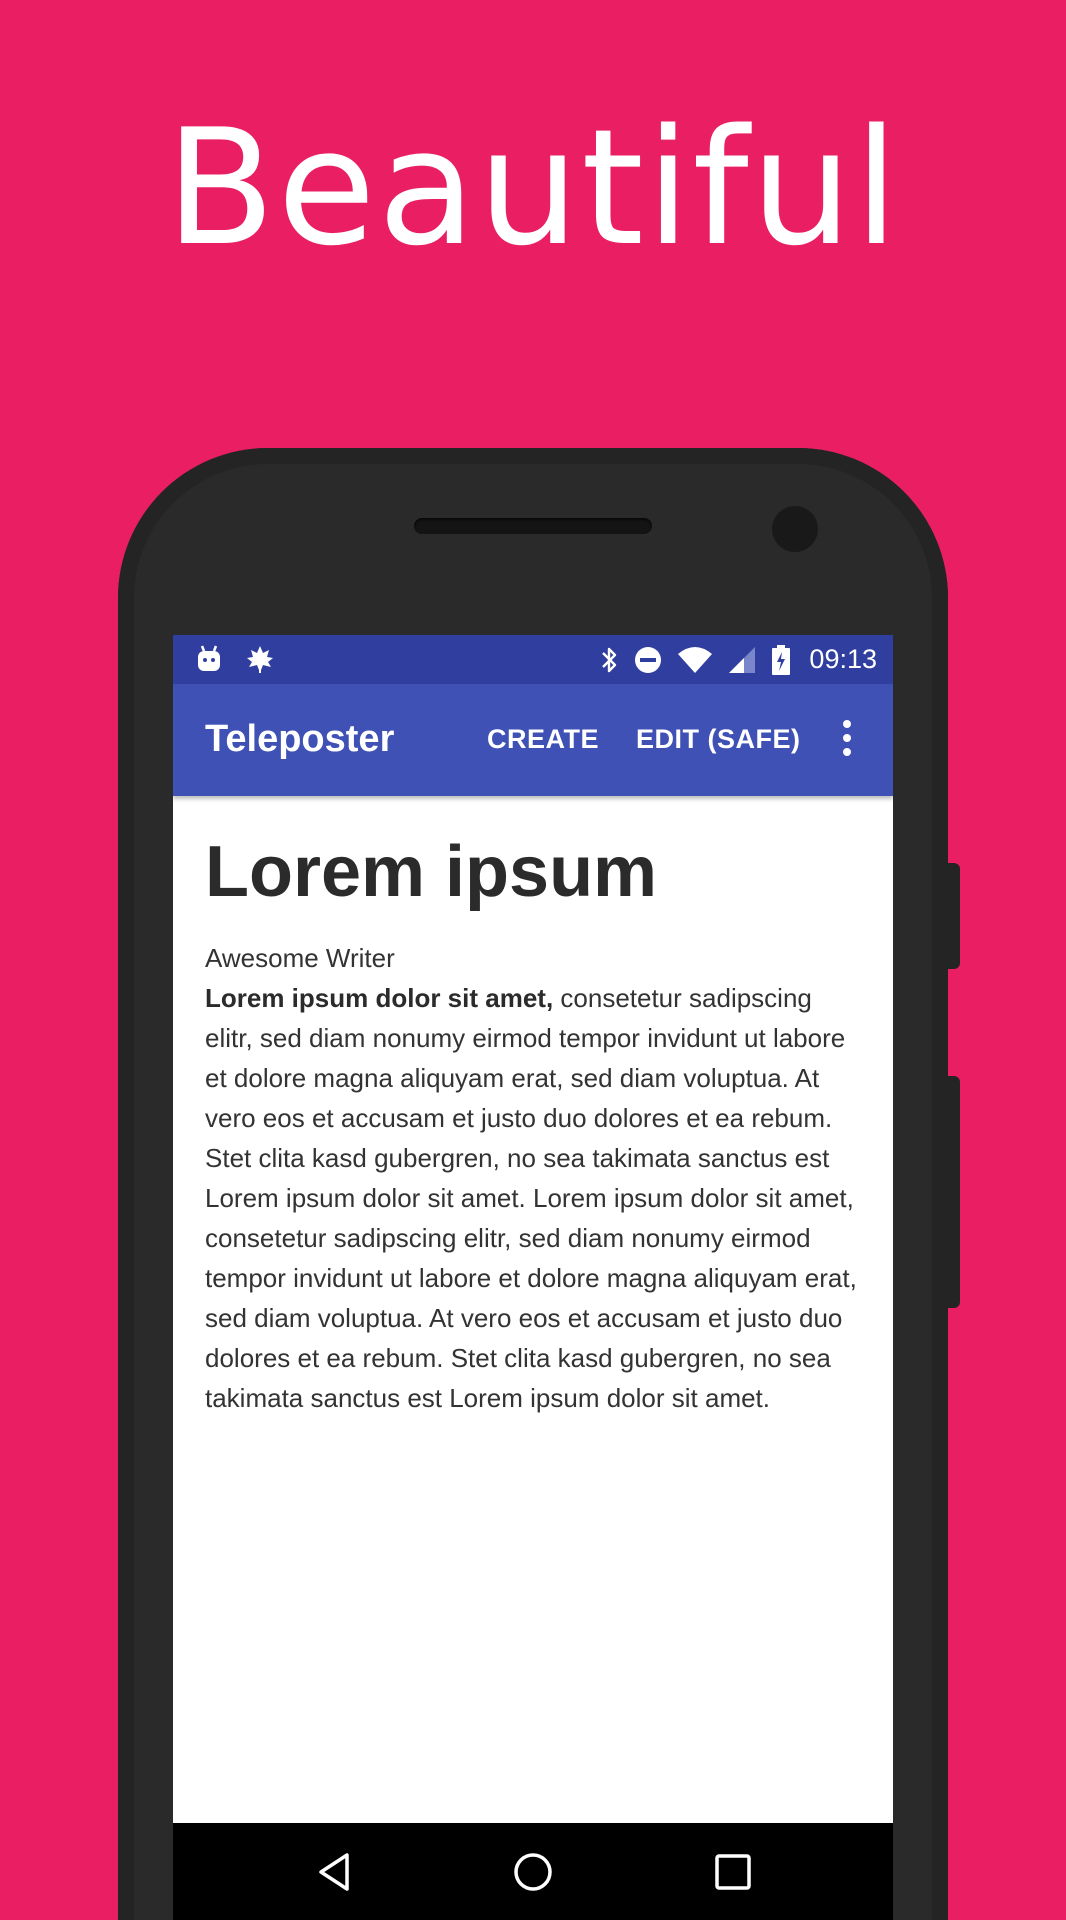 The image size is (1066, 1920). What do you see at coordinates (695, 660) in the screenshot?
I see `wifi-icon` at bounding box center [695, 660].